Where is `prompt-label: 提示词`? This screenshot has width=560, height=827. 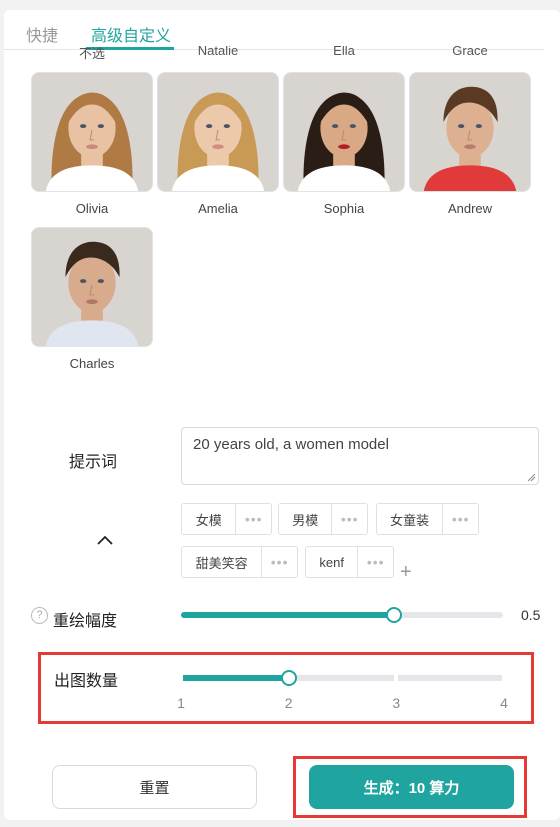
prompt-label: 提示词 is located at coordinates (93, 462).